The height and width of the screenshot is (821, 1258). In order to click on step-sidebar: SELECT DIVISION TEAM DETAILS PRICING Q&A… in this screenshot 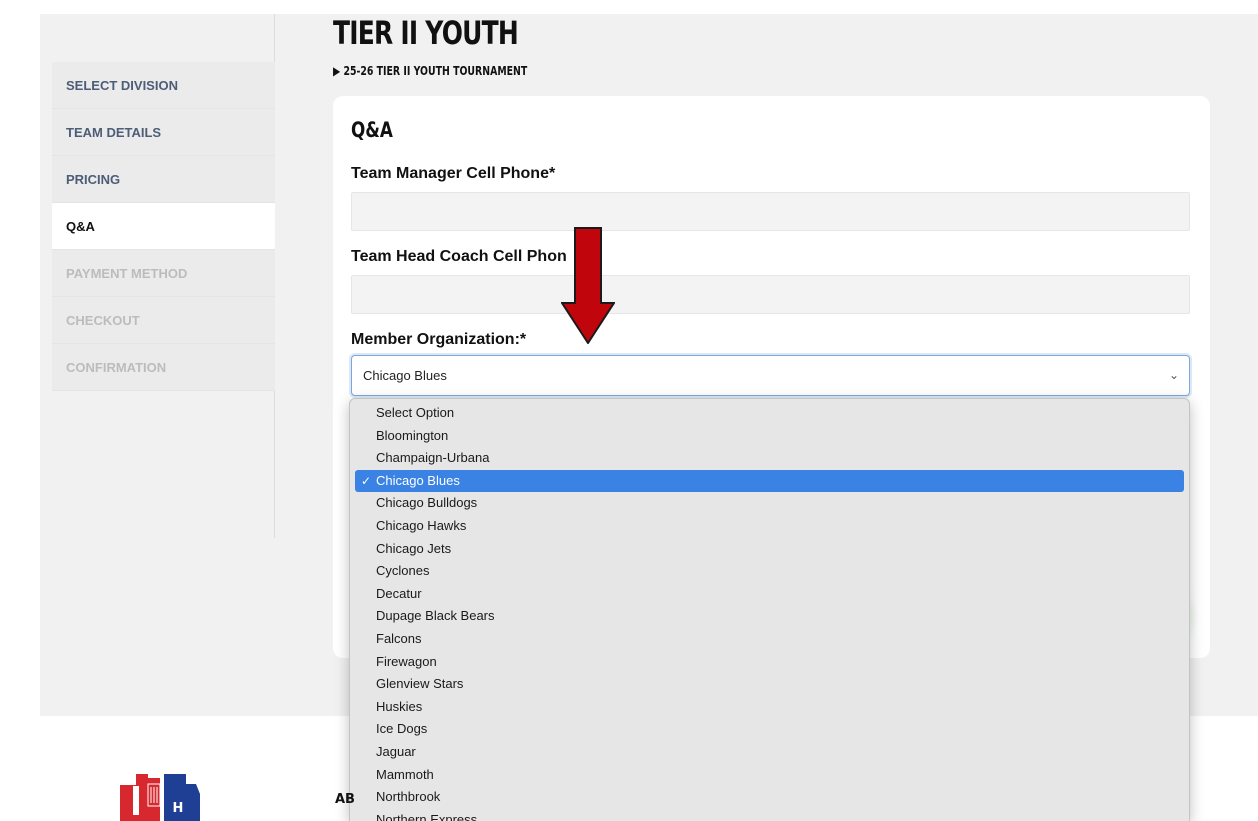, I will do `click(163, 226)`.